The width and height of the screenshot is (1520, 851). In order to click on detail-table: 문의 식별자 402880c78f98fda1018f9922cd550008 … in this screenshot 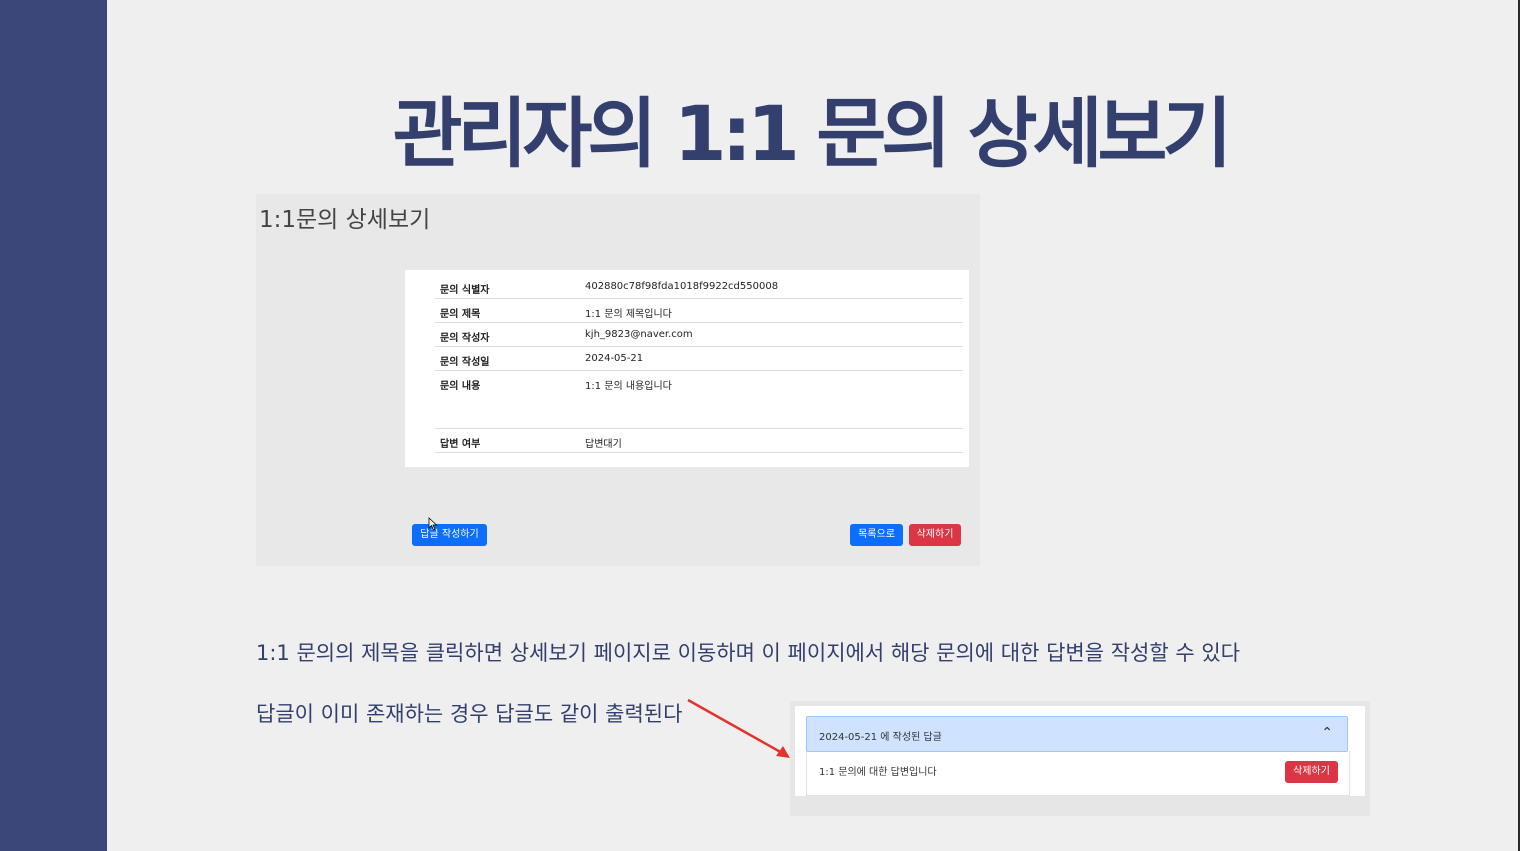, I will do `click(687, 368)`.